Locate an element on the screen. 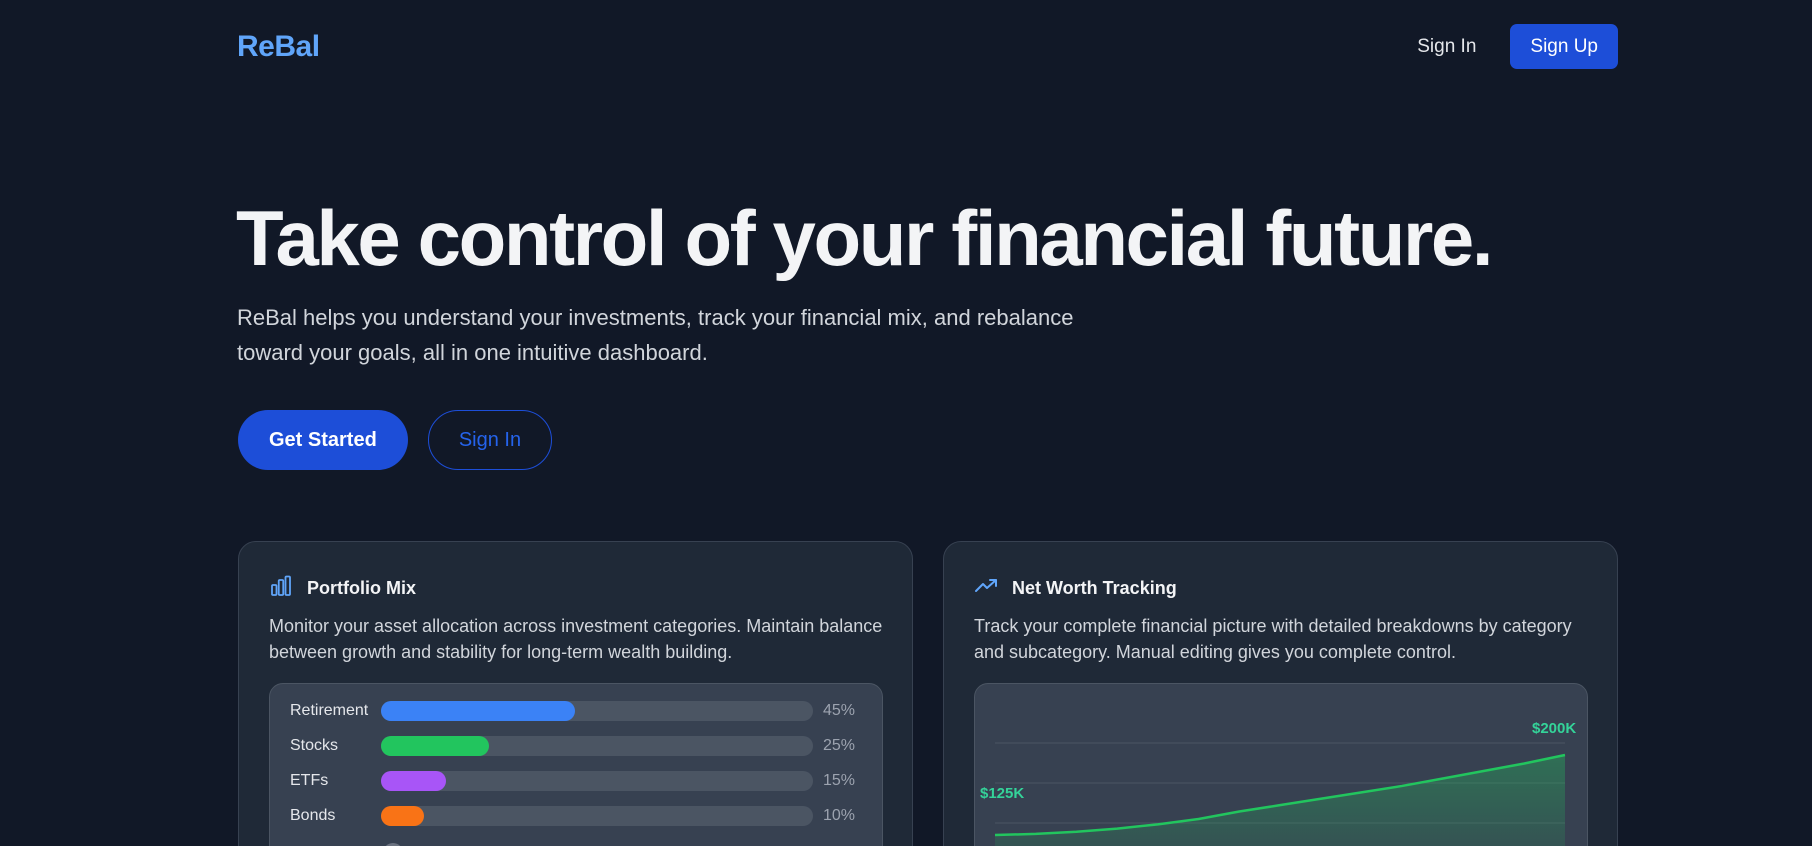  allocation-row: ETFs 15% is located at coordinates (575, 781).